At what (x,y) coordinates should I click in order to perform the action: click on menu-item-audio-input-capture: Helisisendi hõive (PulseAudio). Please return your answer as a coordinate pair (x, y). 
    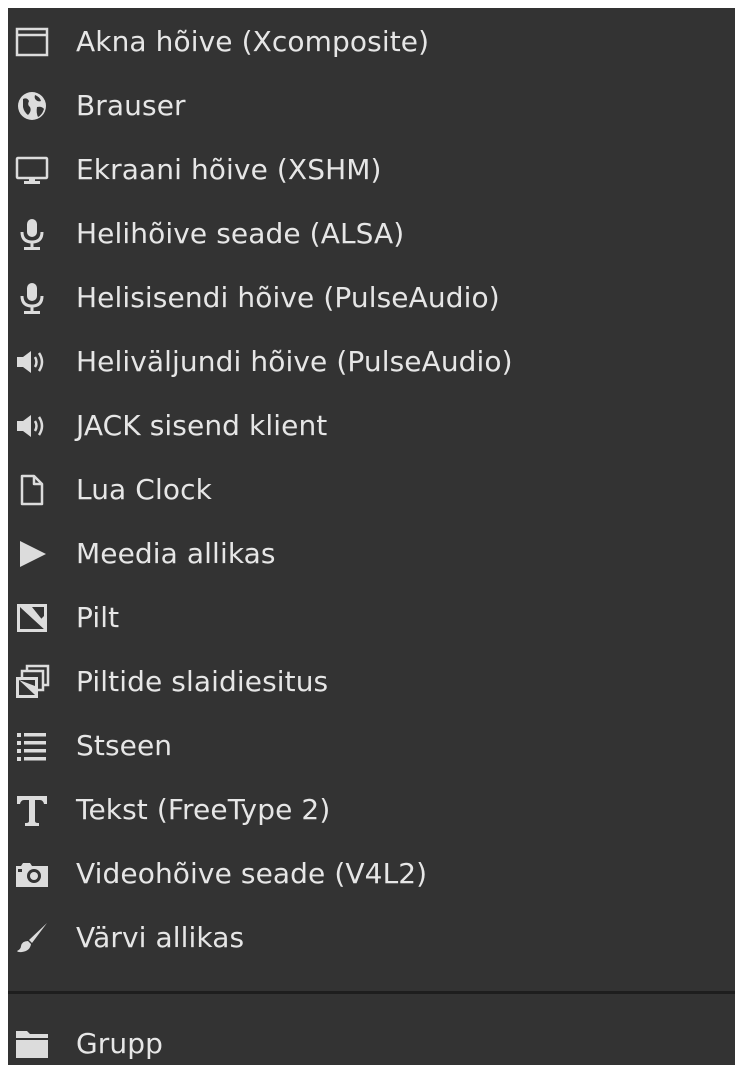
    Looking at the image, I should click on (371, 298).